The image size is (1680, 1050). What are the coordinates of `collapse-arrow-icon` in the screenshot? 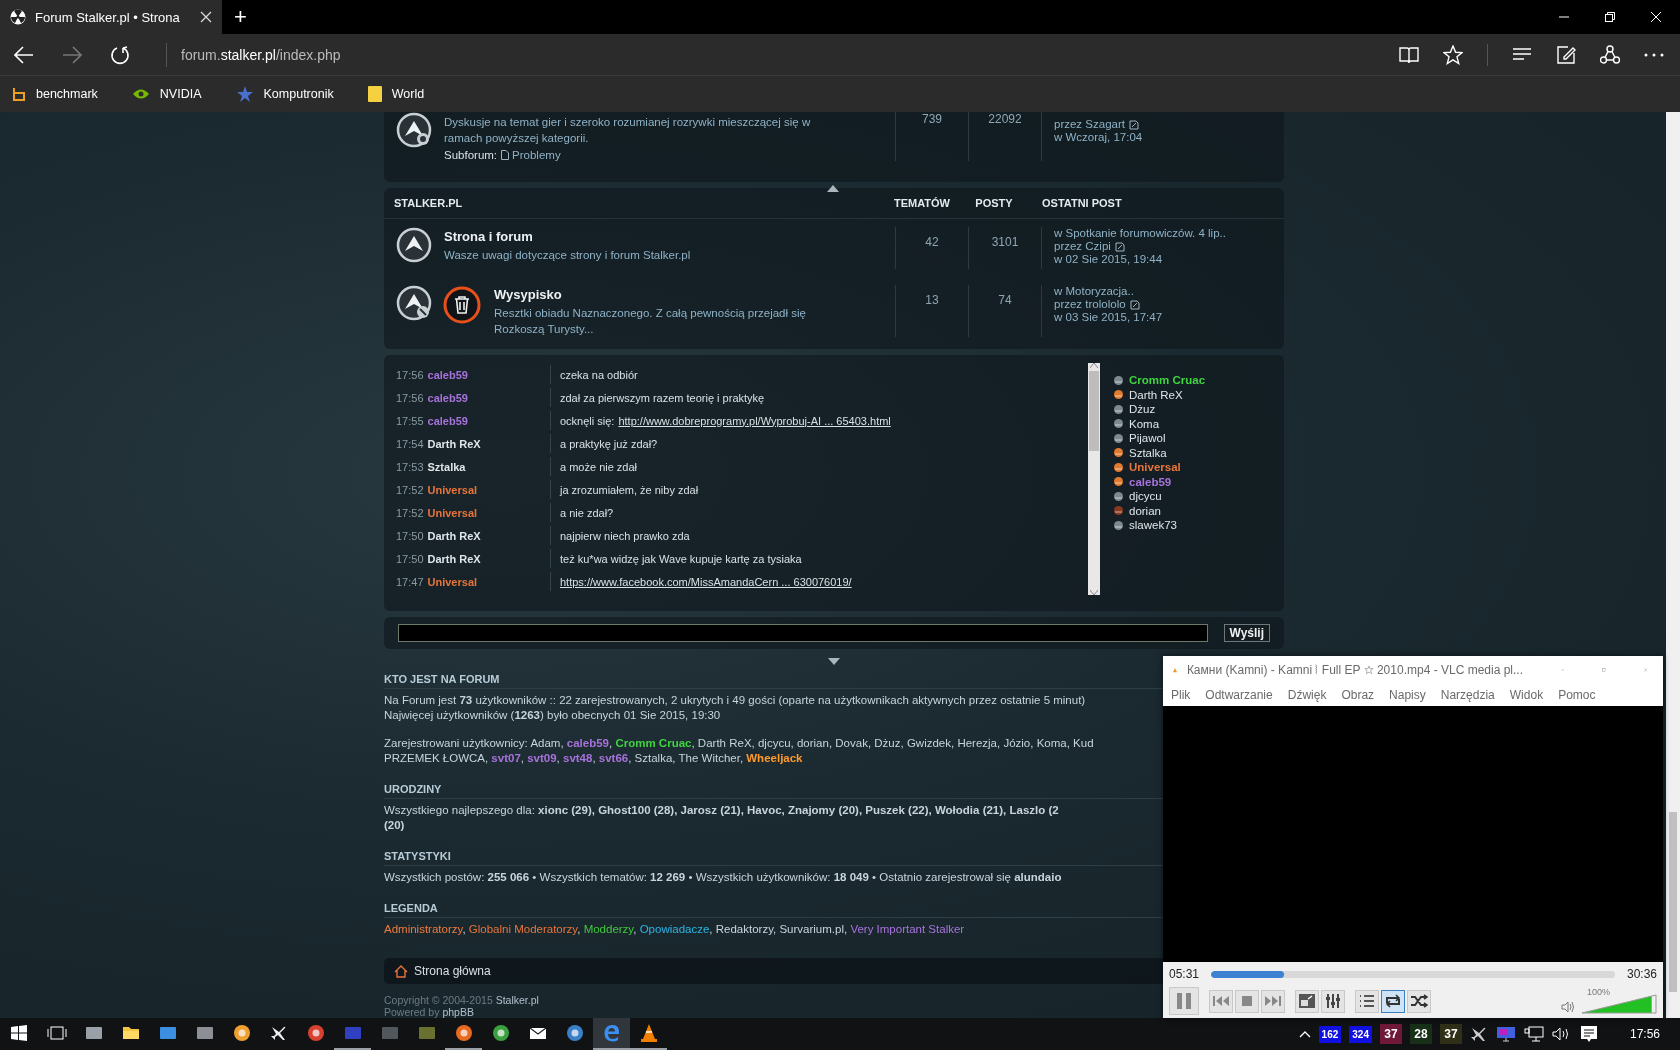 It's located at (833, 188).